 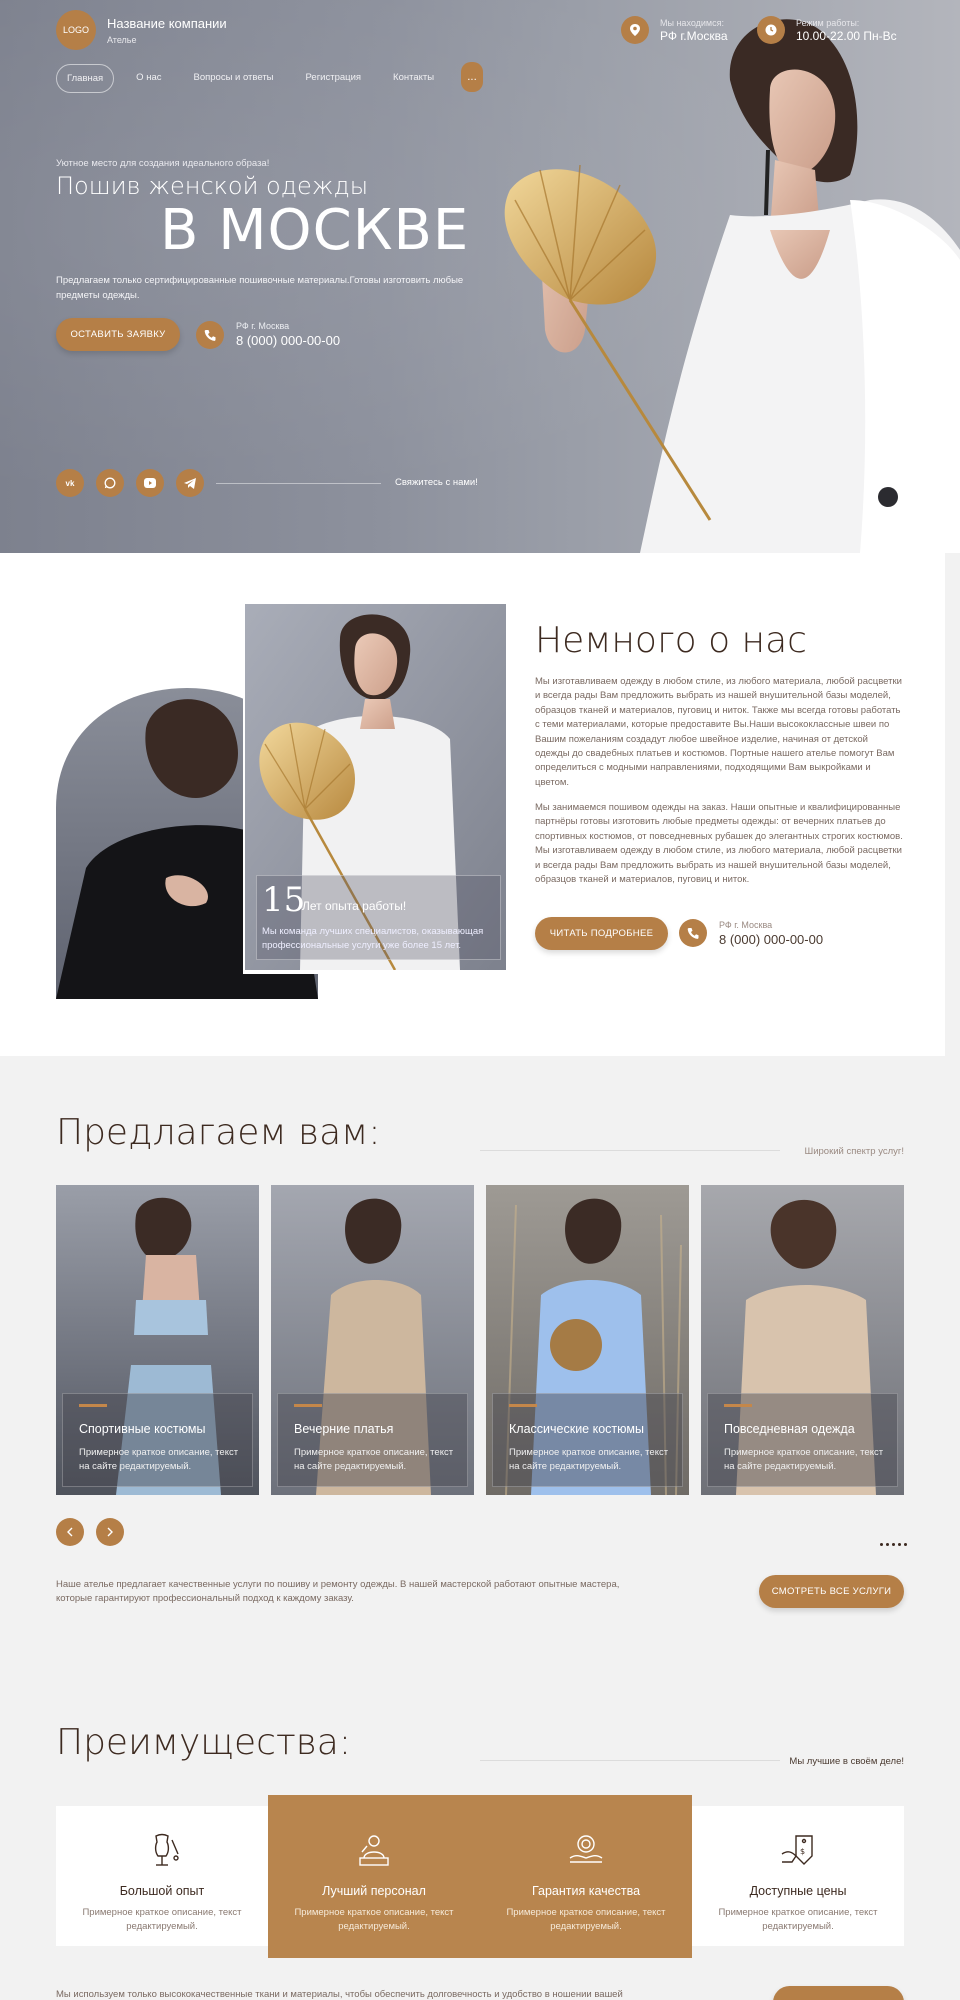 What do you see at coordinates (298, 483) in the screenshot?
I see `social-divider` at bounding box center [298, 483].